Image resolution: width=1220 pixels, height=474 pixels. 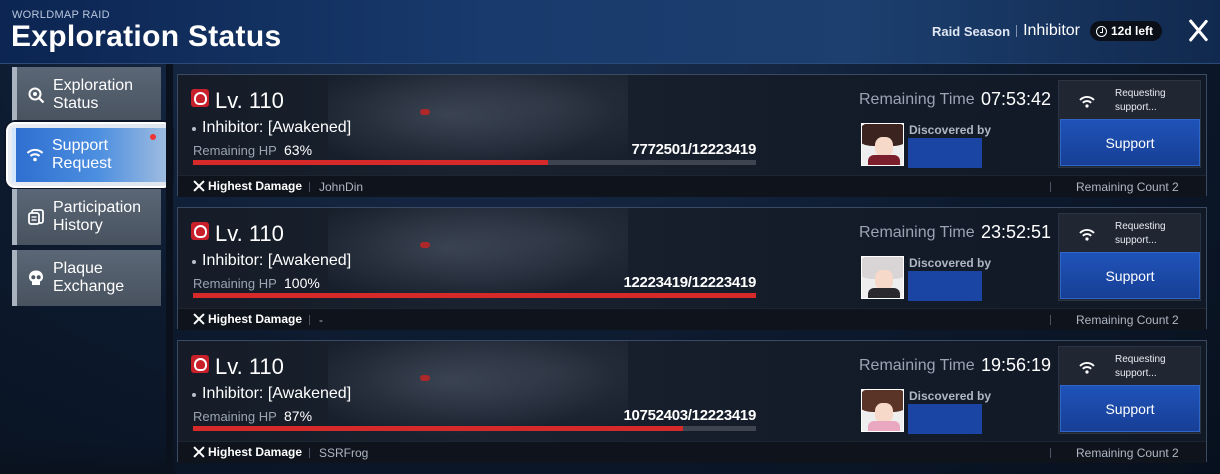 I want to click on card-footer: Highest Damage - Remaining Count 2, so click(x=692, y=319).